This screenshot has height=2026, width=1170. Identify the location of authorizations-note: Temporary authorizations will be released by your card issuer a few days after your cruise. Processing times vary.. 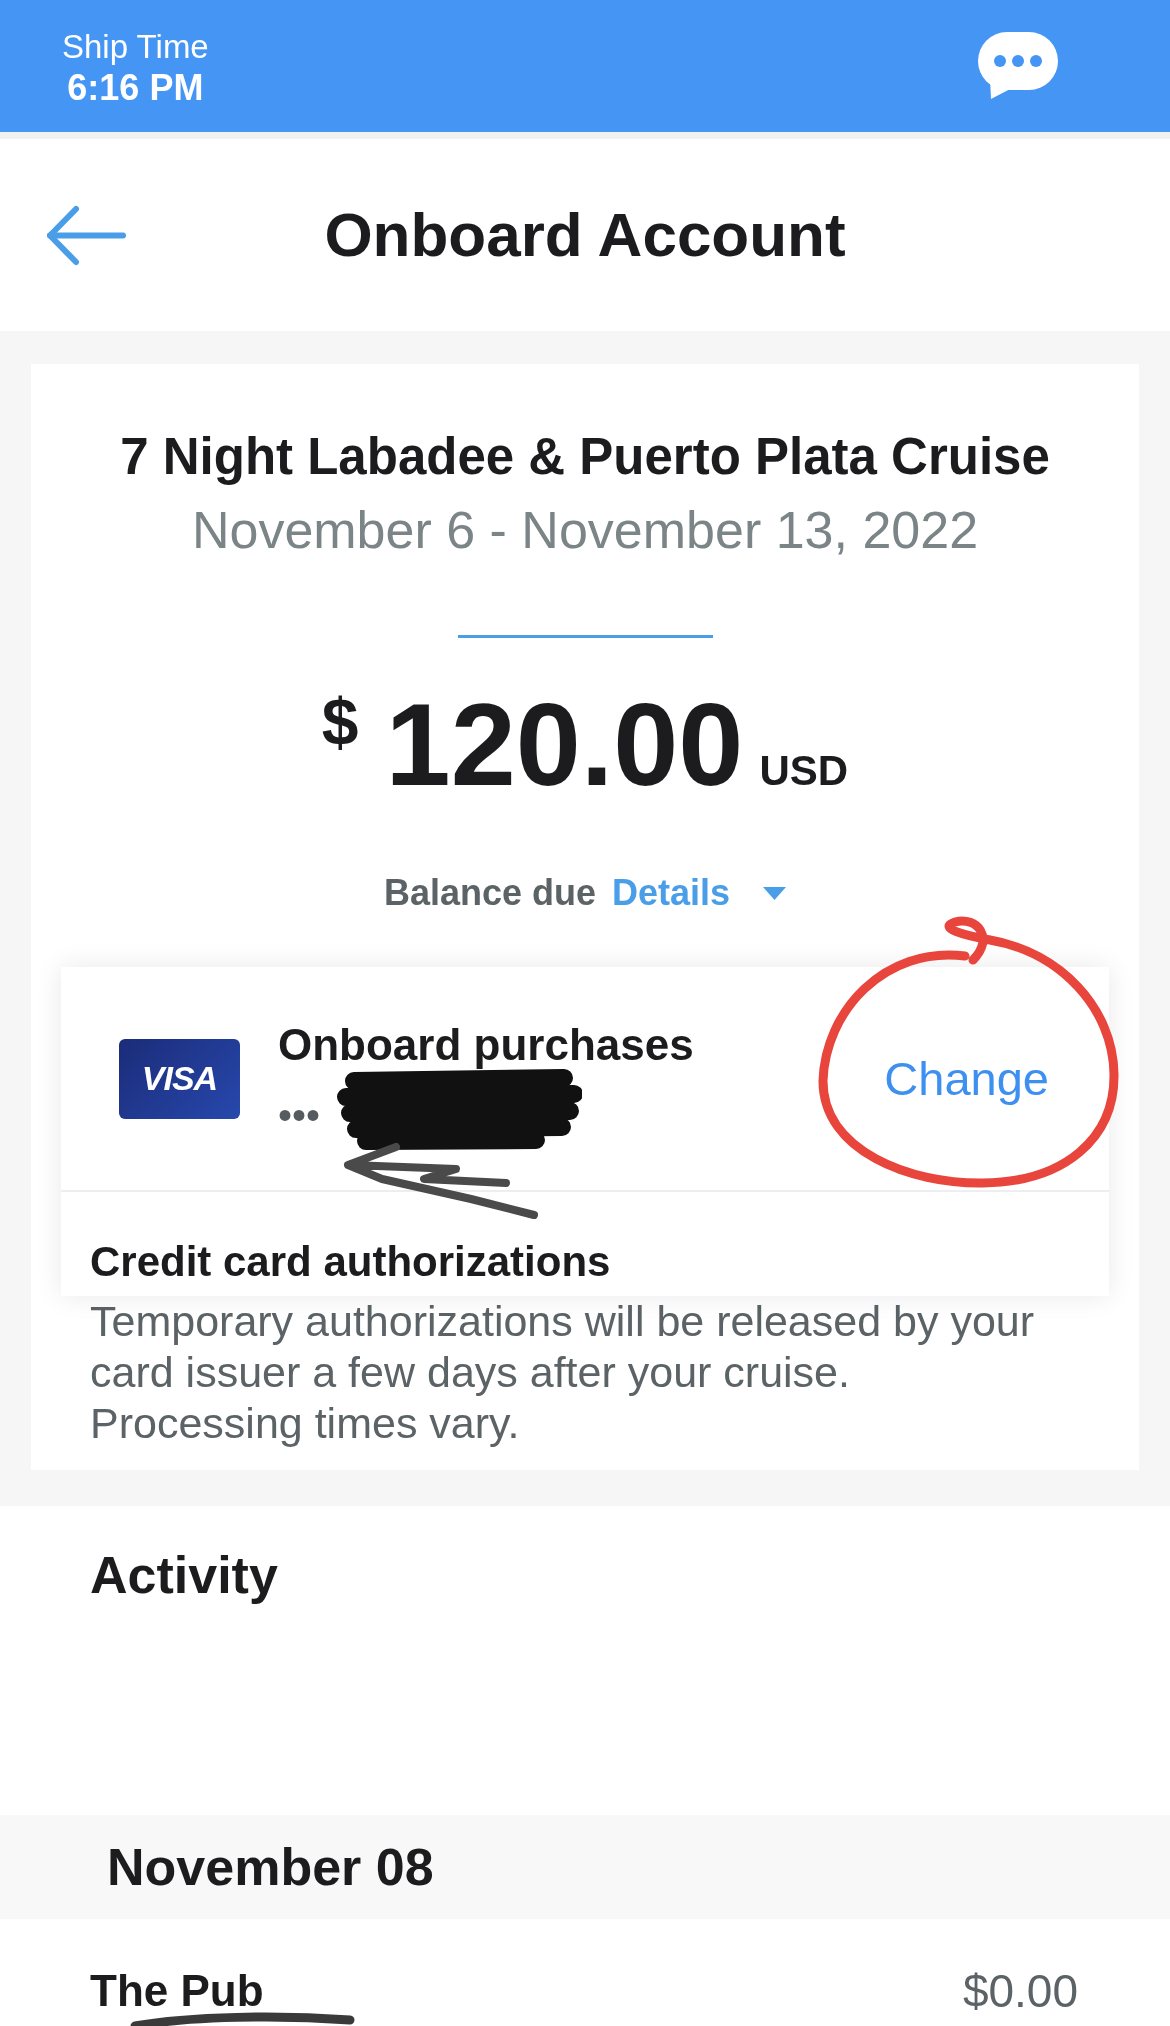
(563, 1372).